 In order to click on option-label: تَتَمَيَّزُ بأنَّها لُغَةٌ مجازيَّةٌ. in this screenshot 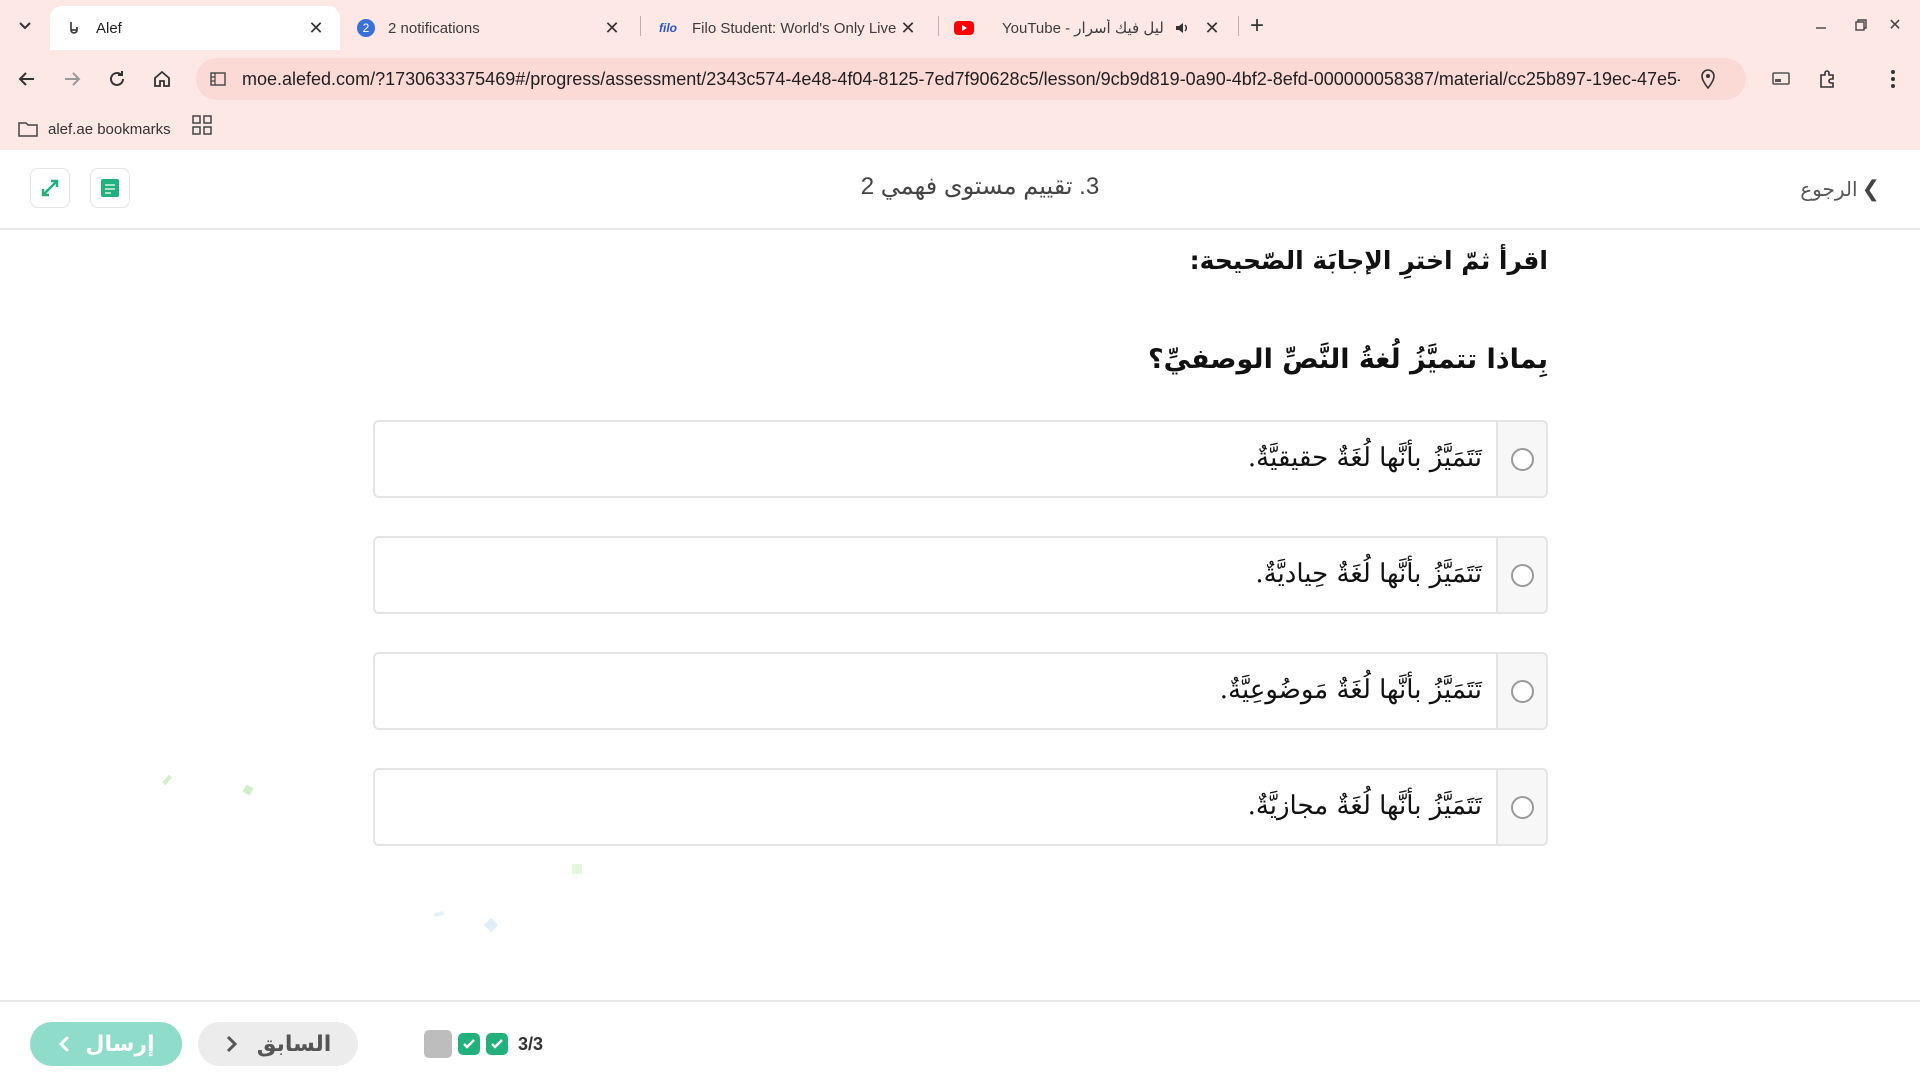, I will do `click(1364, 806)`.